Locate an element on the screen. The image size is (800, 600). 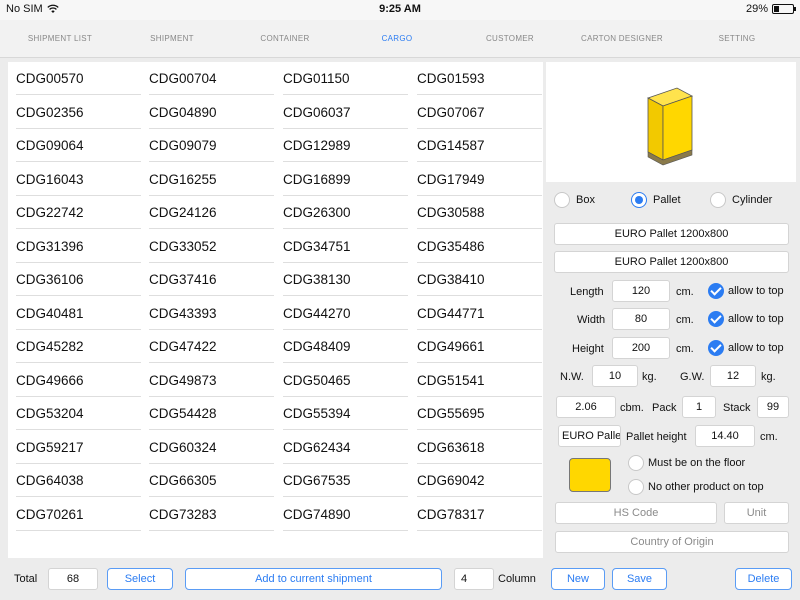
add-to-shipment-button: Add to current shipment is located at coordinates (313, 579).